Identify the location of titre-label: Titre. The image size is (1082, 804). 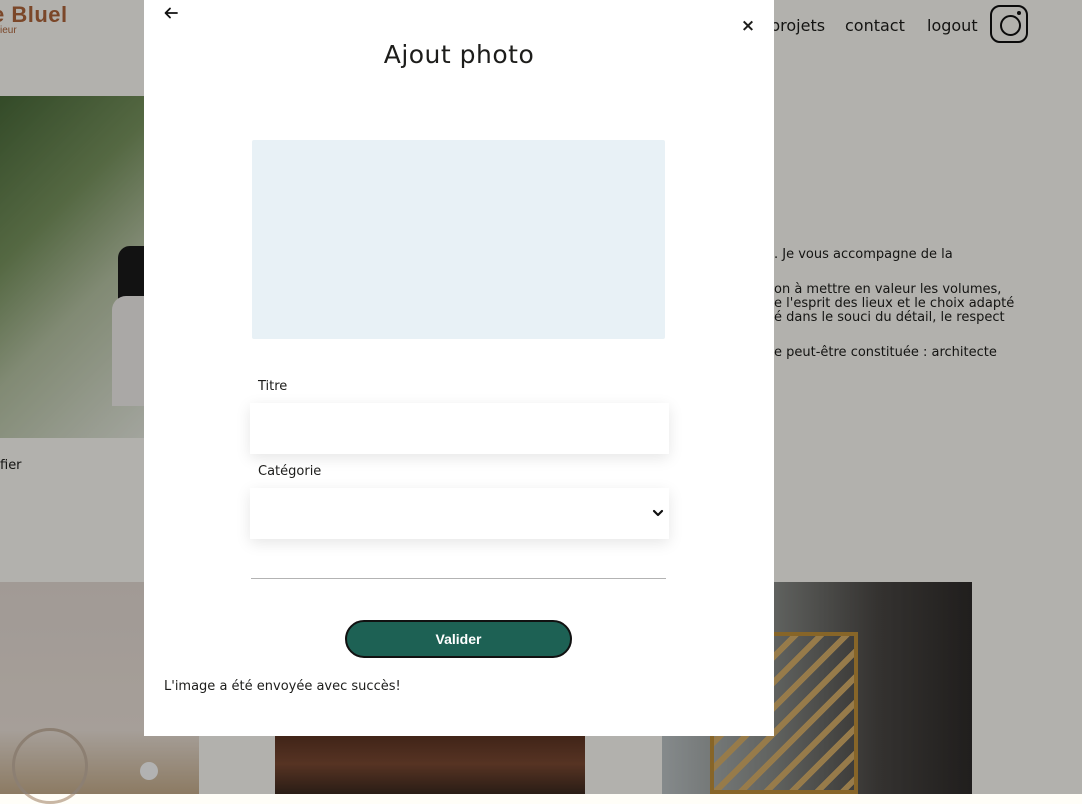
(273, 386).